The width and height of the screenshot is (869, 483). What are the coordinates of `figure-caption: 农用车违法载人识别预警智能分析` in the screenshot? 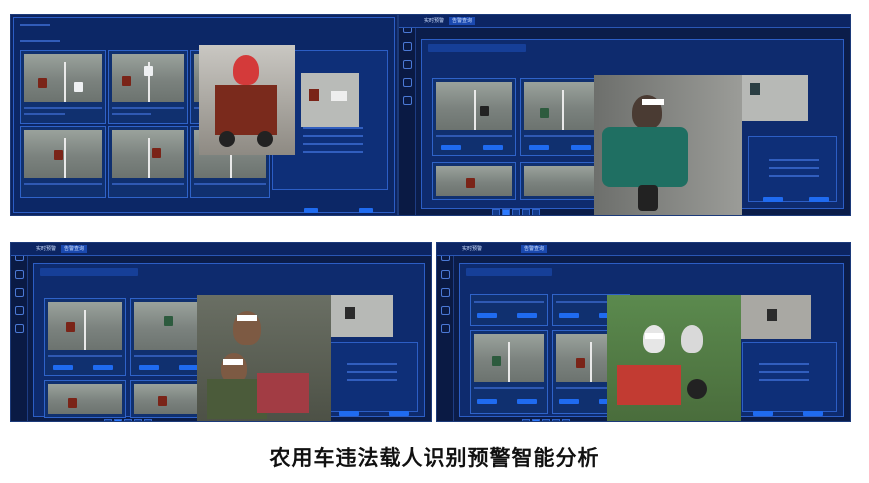 It's located at (434, 457).